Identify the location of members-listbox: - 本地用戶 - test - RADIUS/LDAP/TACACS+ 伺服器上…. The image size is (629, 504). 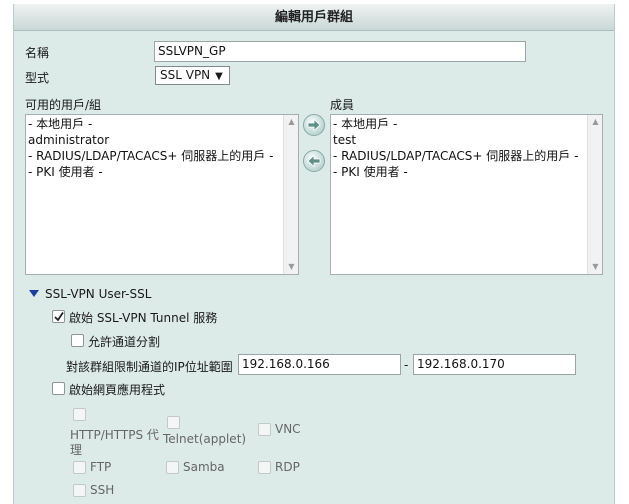
(466, 194).